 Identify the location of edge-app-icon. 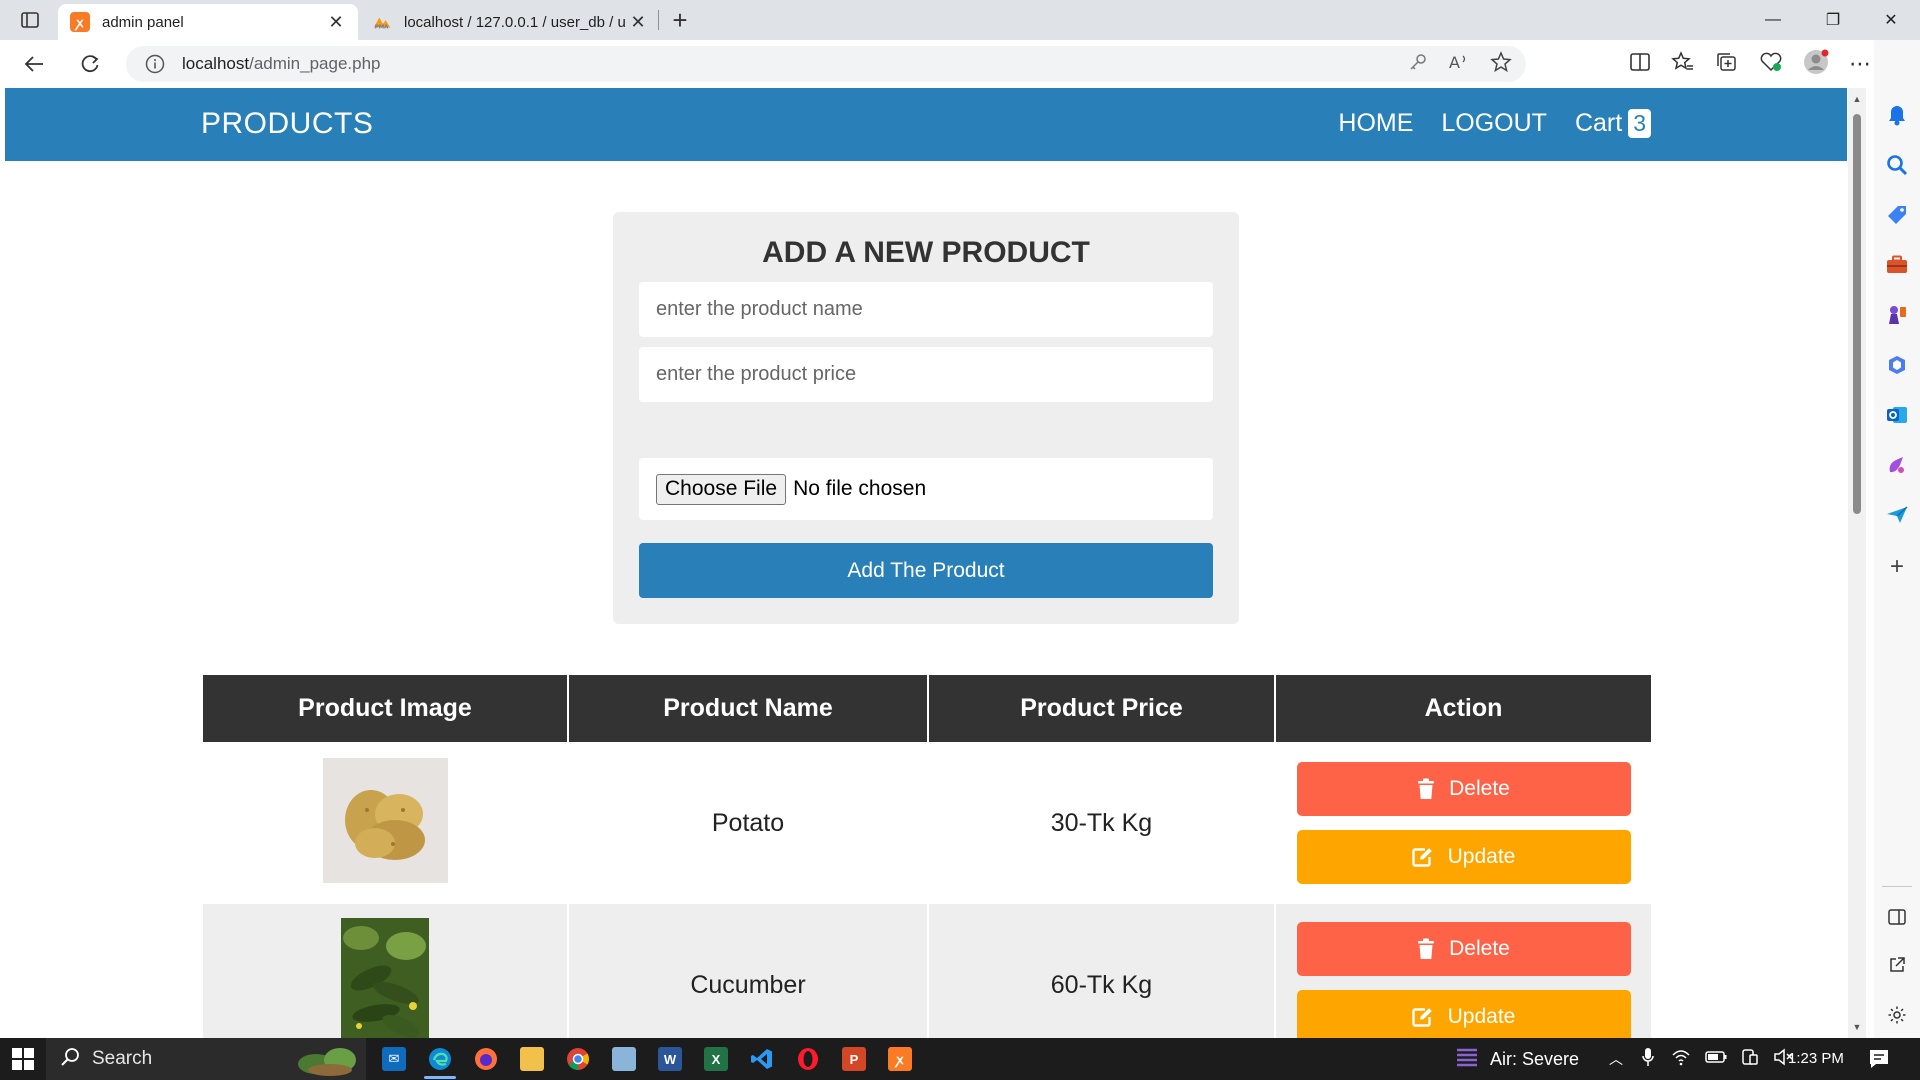
(440, 1059).